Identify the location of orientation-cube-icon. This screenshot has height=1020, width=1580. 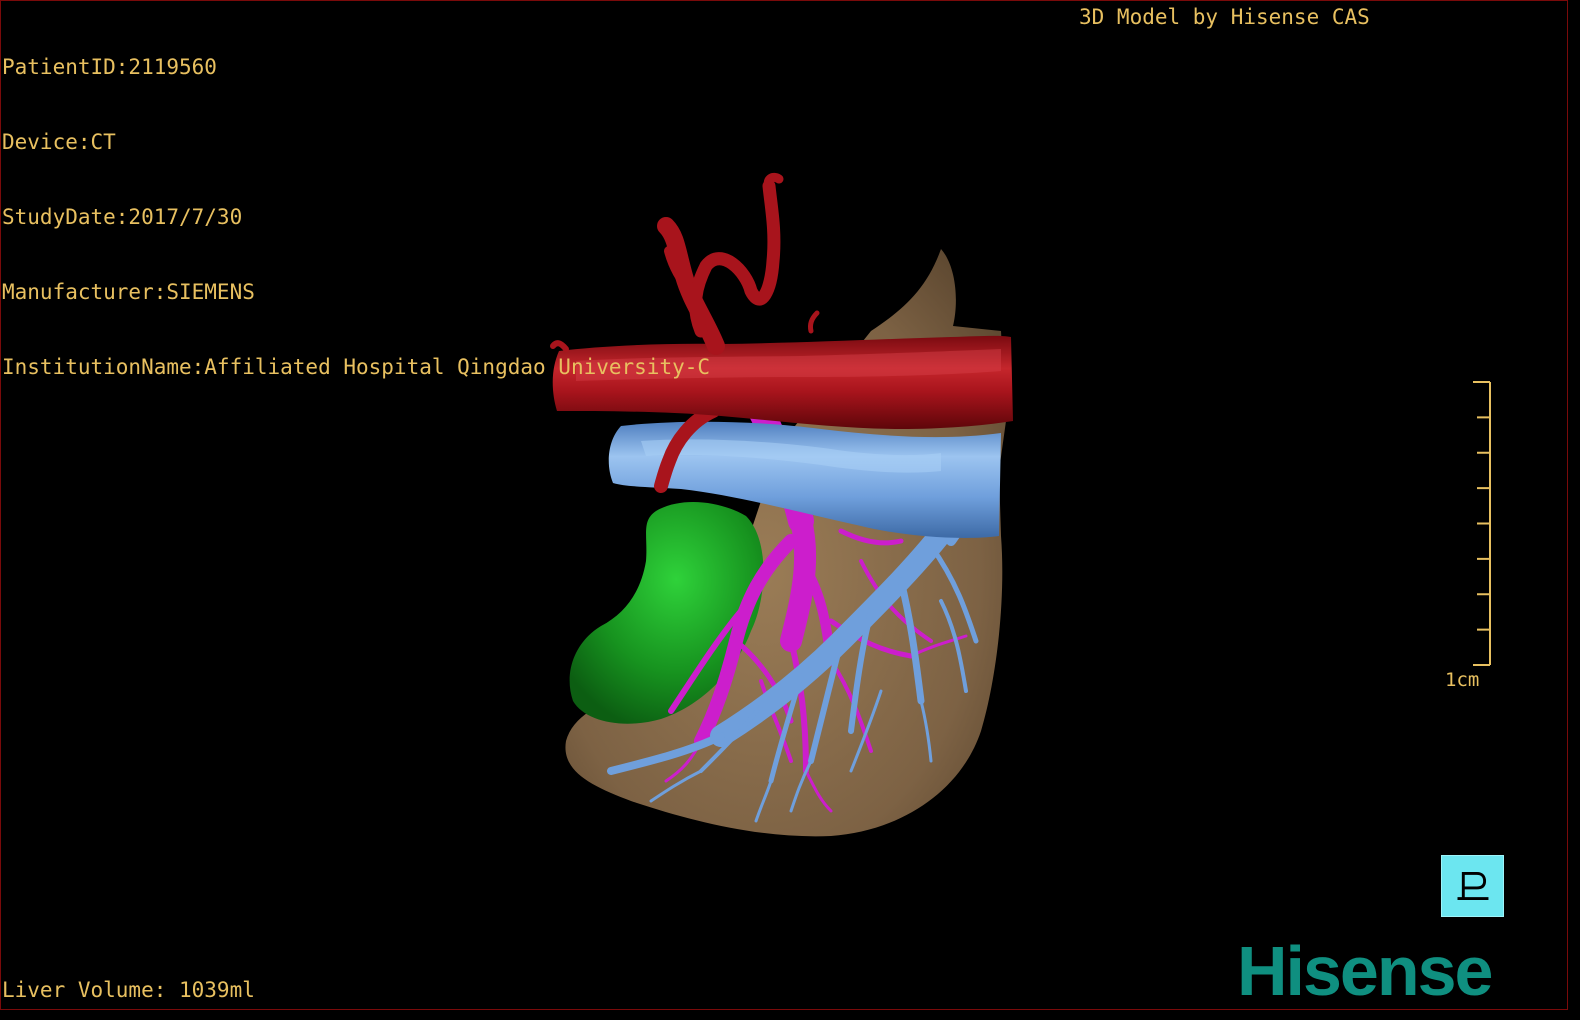
(1472, 886).